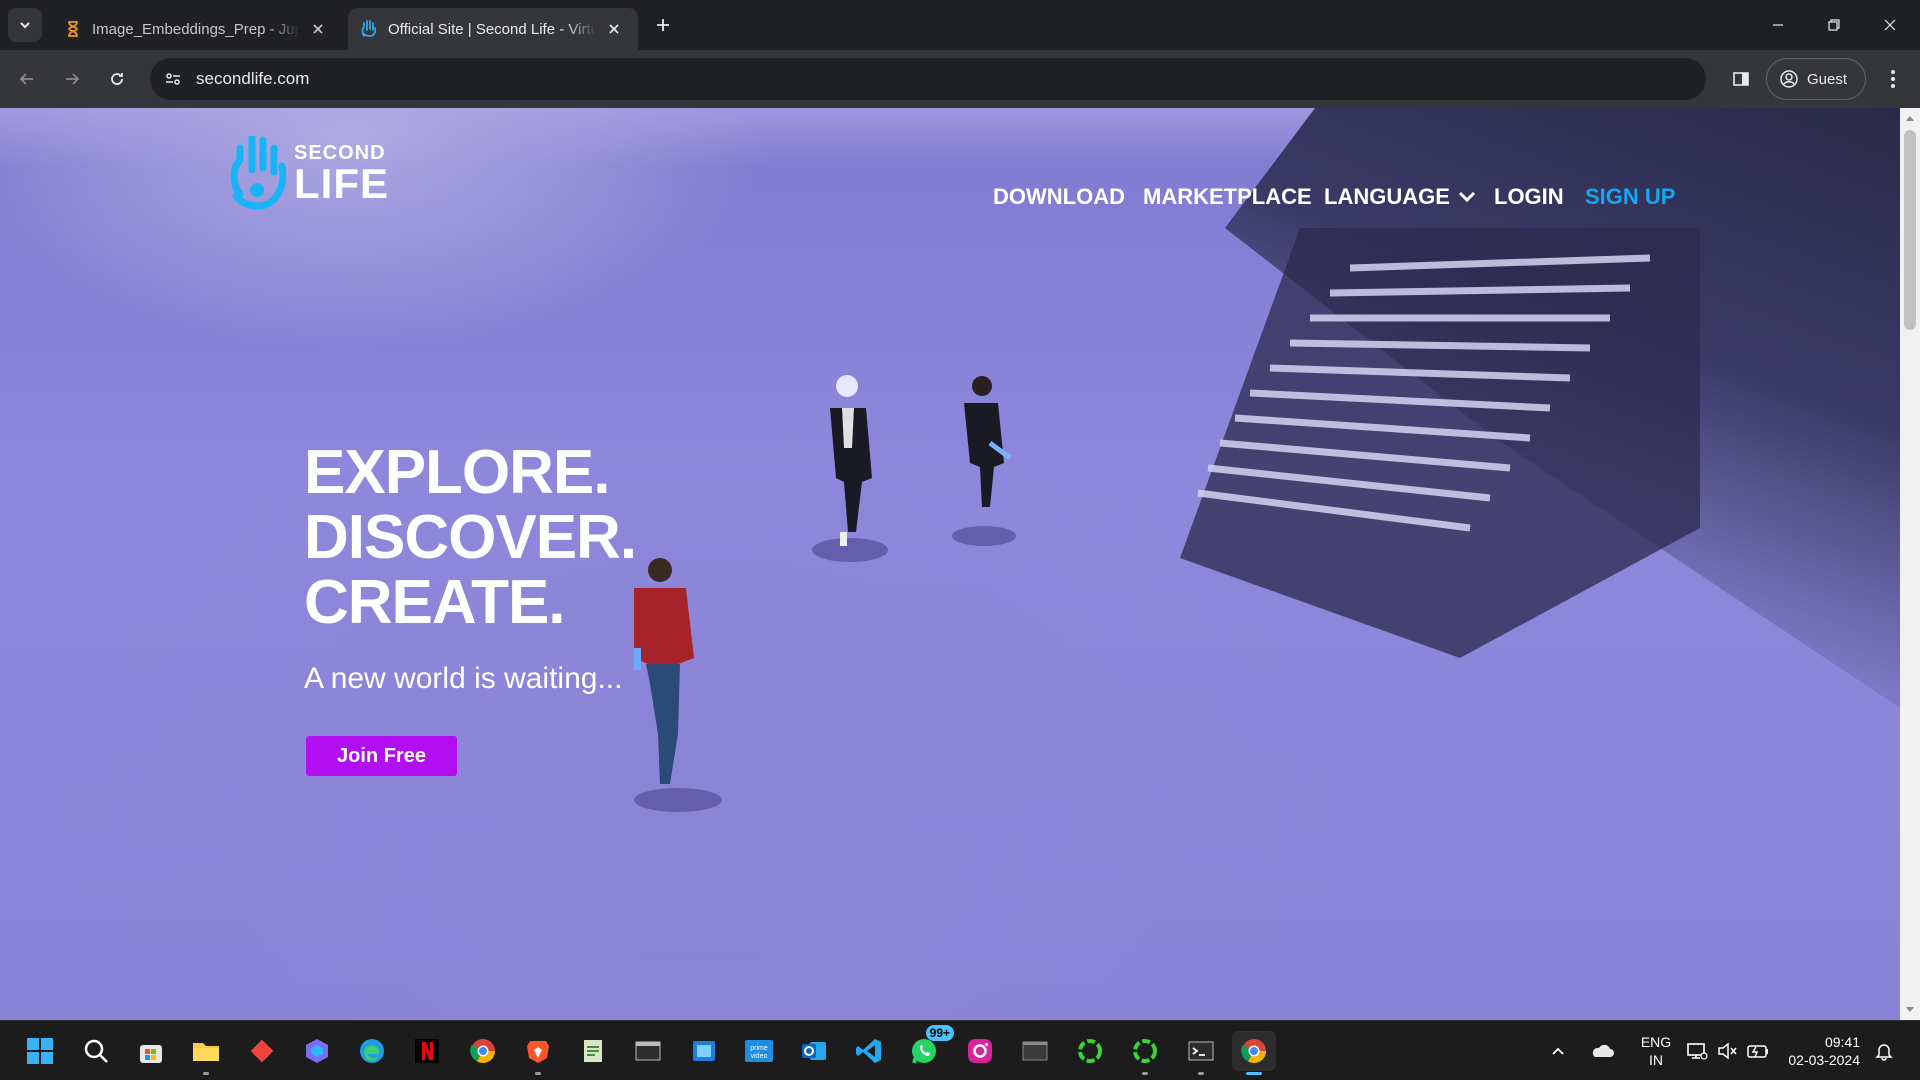 The height and width of the screenshot is (1080, 1920). Describe the element at coordinates (1778, 25) in the screenshot. I see `minimize-button` at that location.